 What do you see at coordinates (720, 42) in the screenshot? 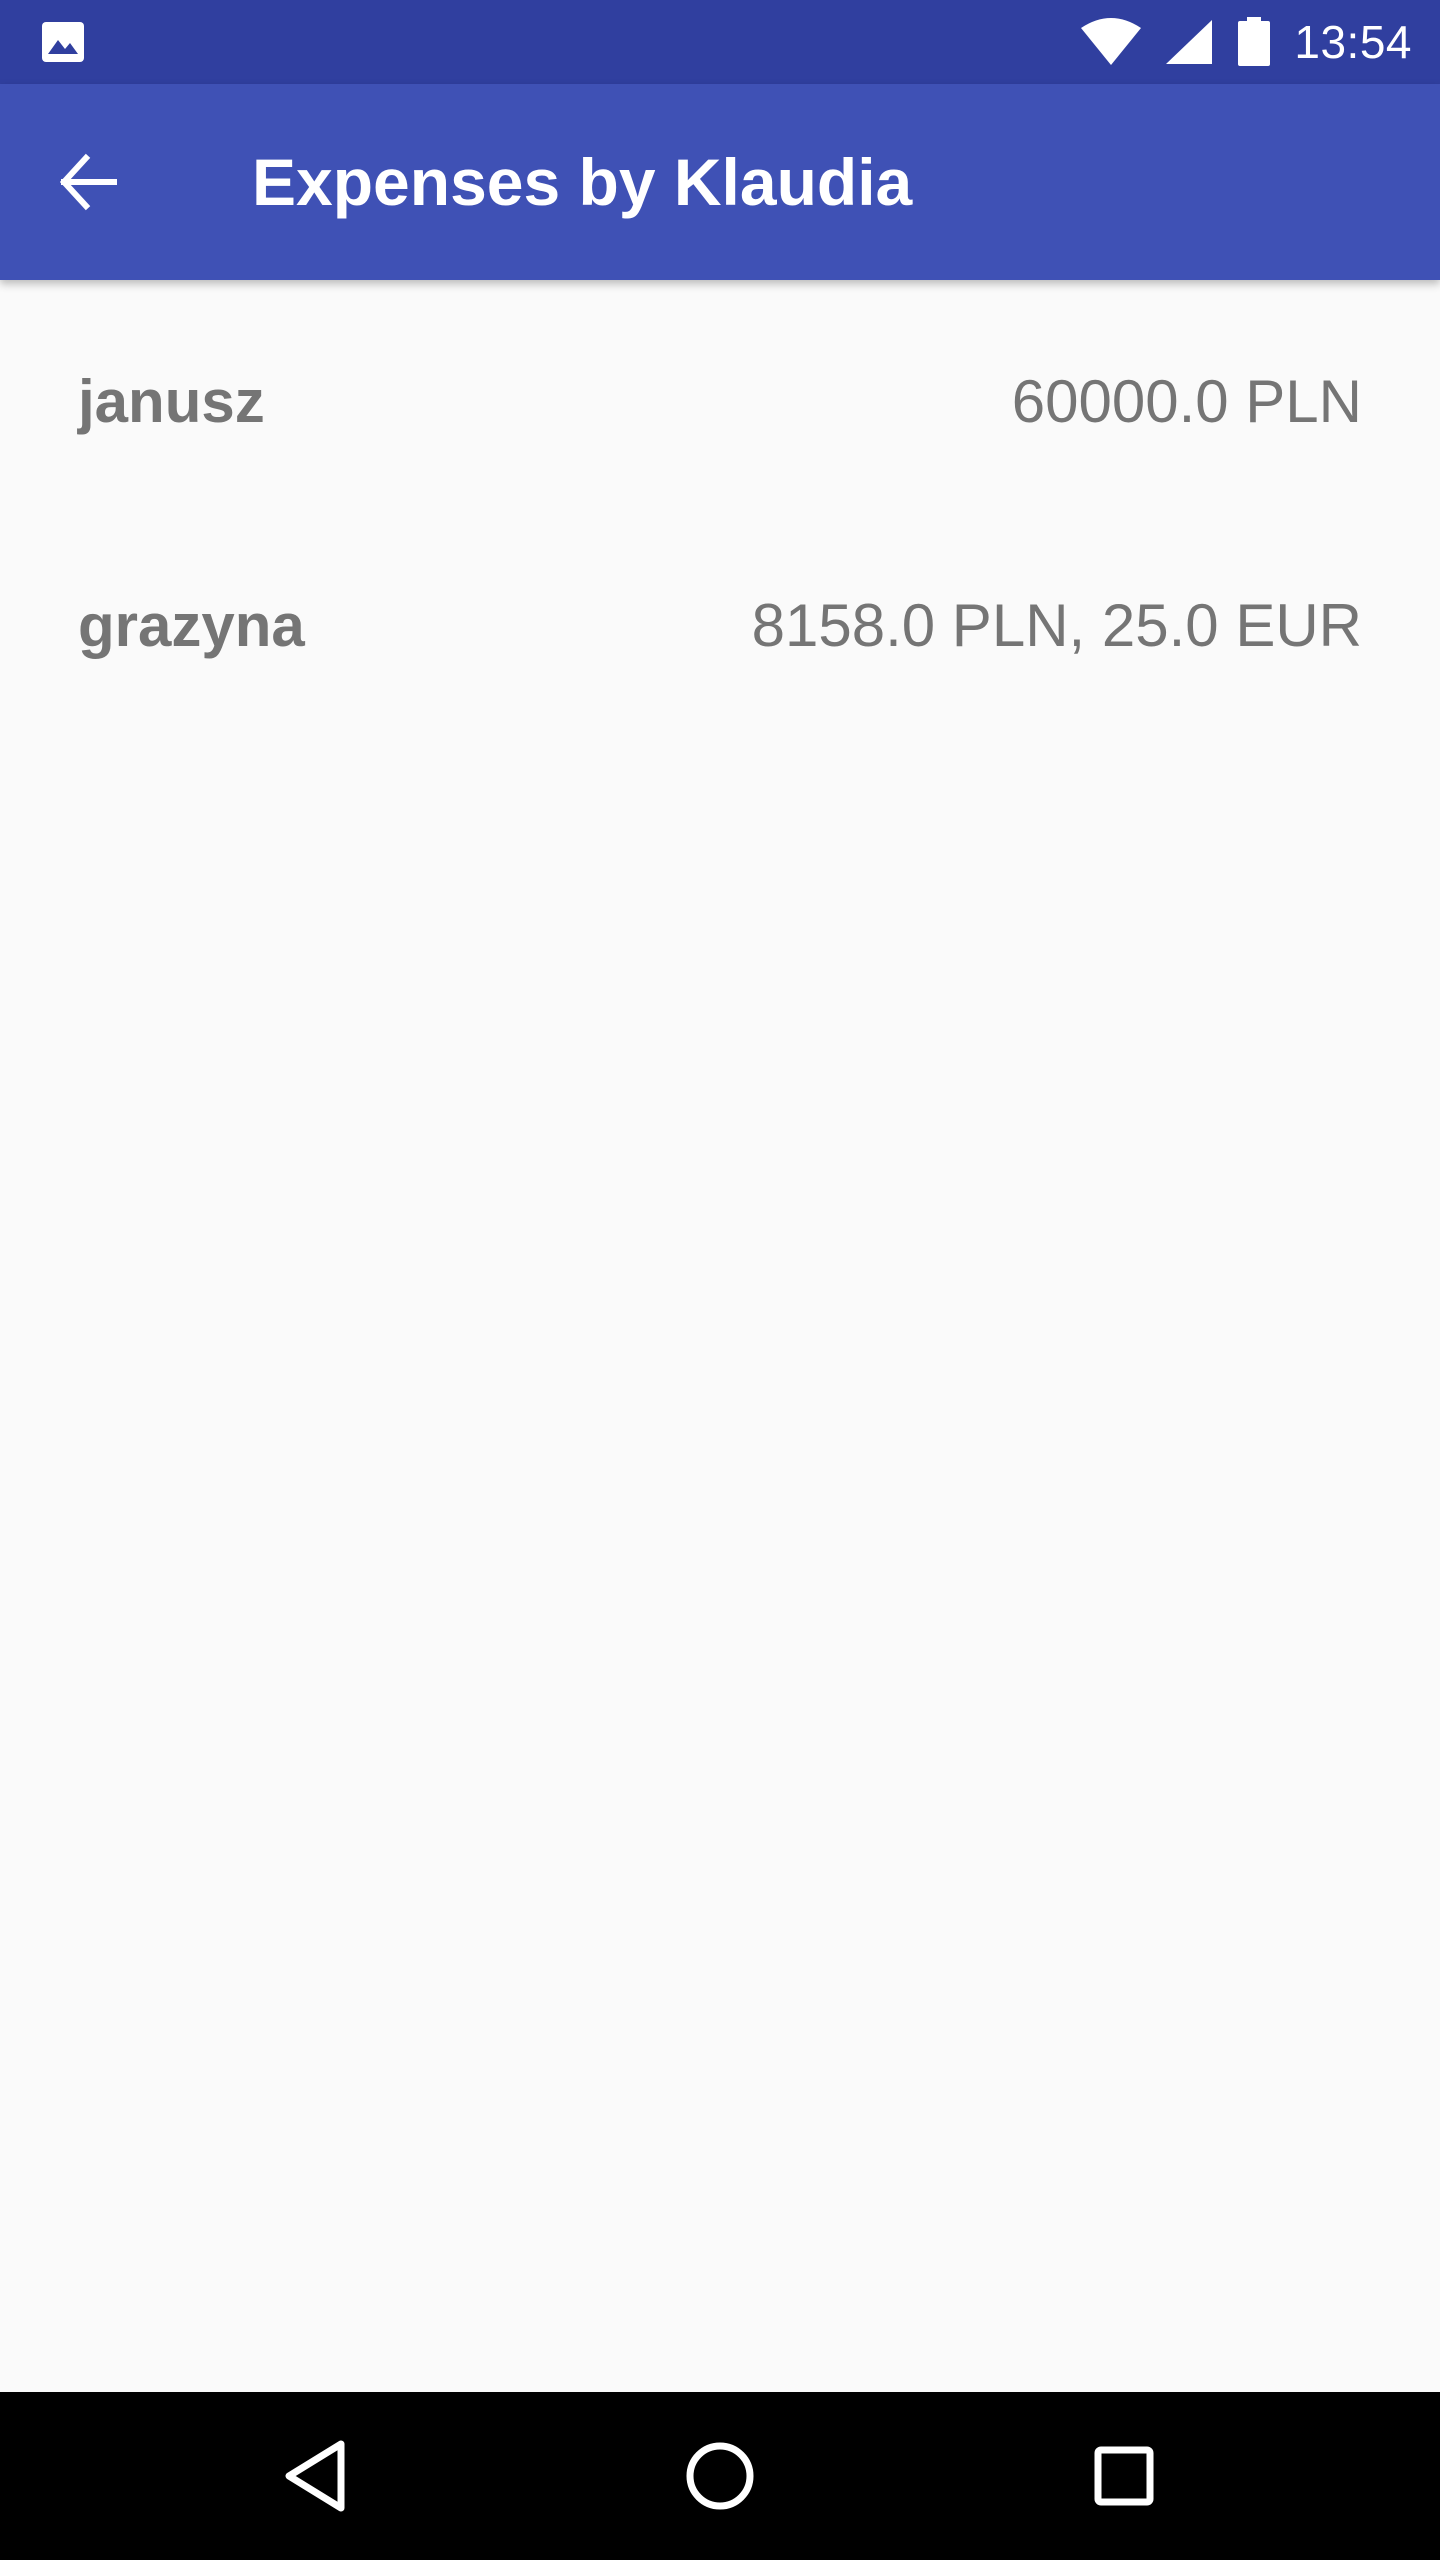
I see `status-bar: 13:54` at bounding box center [720, 42].